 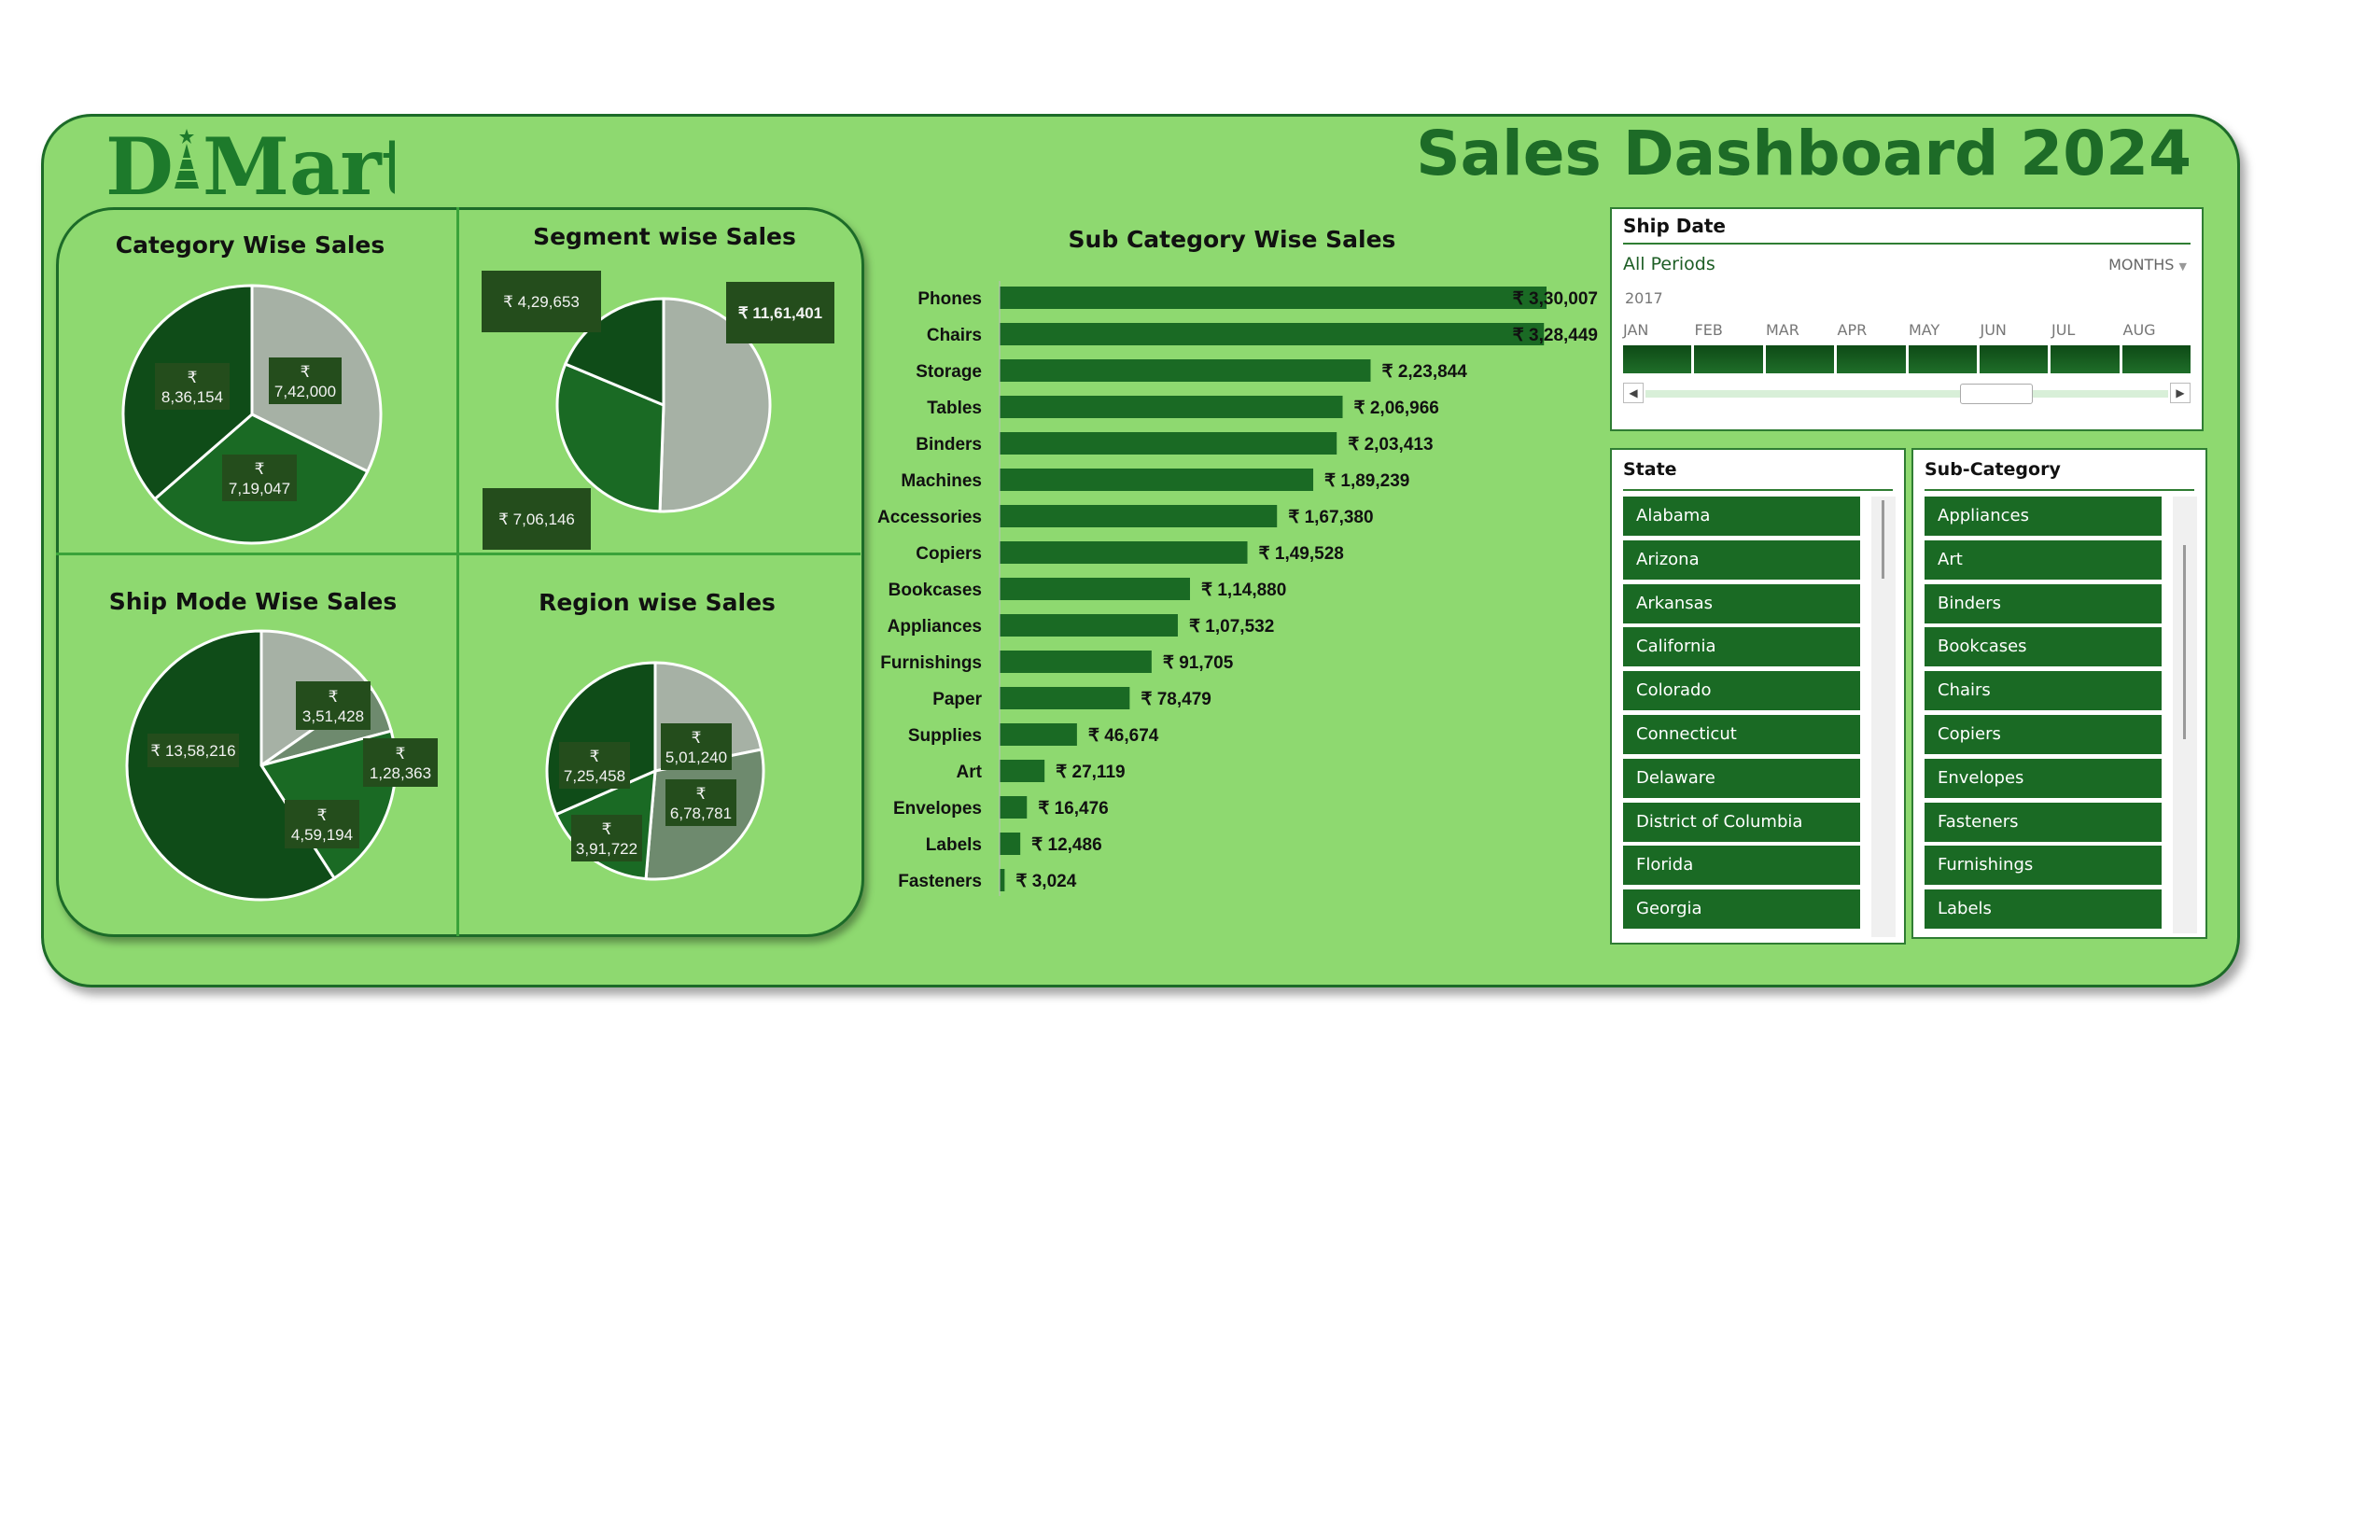 I want to click on state-slicer-item: District of Columbia, so click(x=1741, y=822).